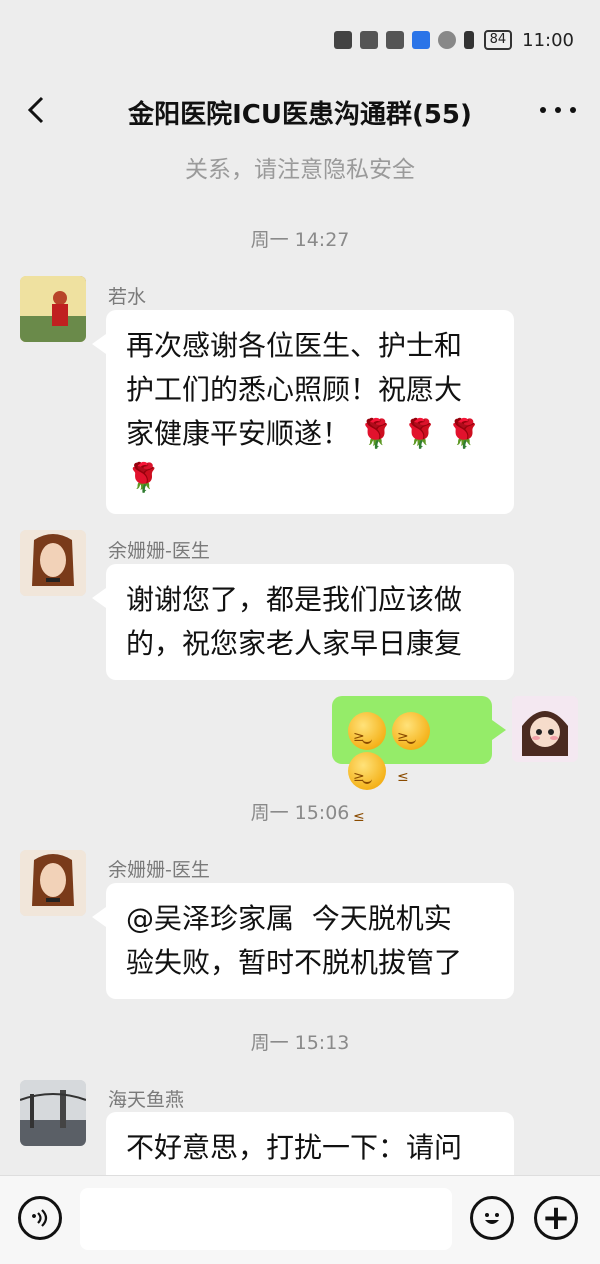 The width and height of the screenshot is (600, 1264). What do you see at coordinates (556, 1218) in the screenshot?
I see `plus-icon: +` at bounding box center [556, 1218].